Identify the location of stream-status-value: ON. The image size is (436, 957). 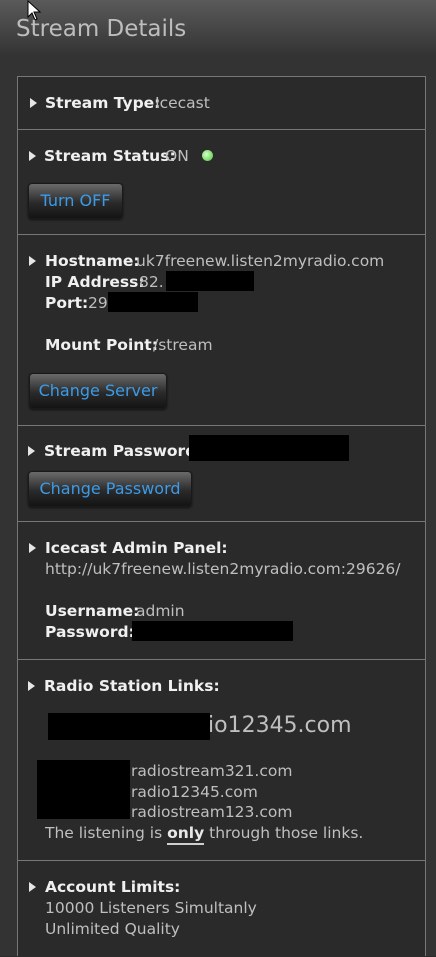
(177, 156).